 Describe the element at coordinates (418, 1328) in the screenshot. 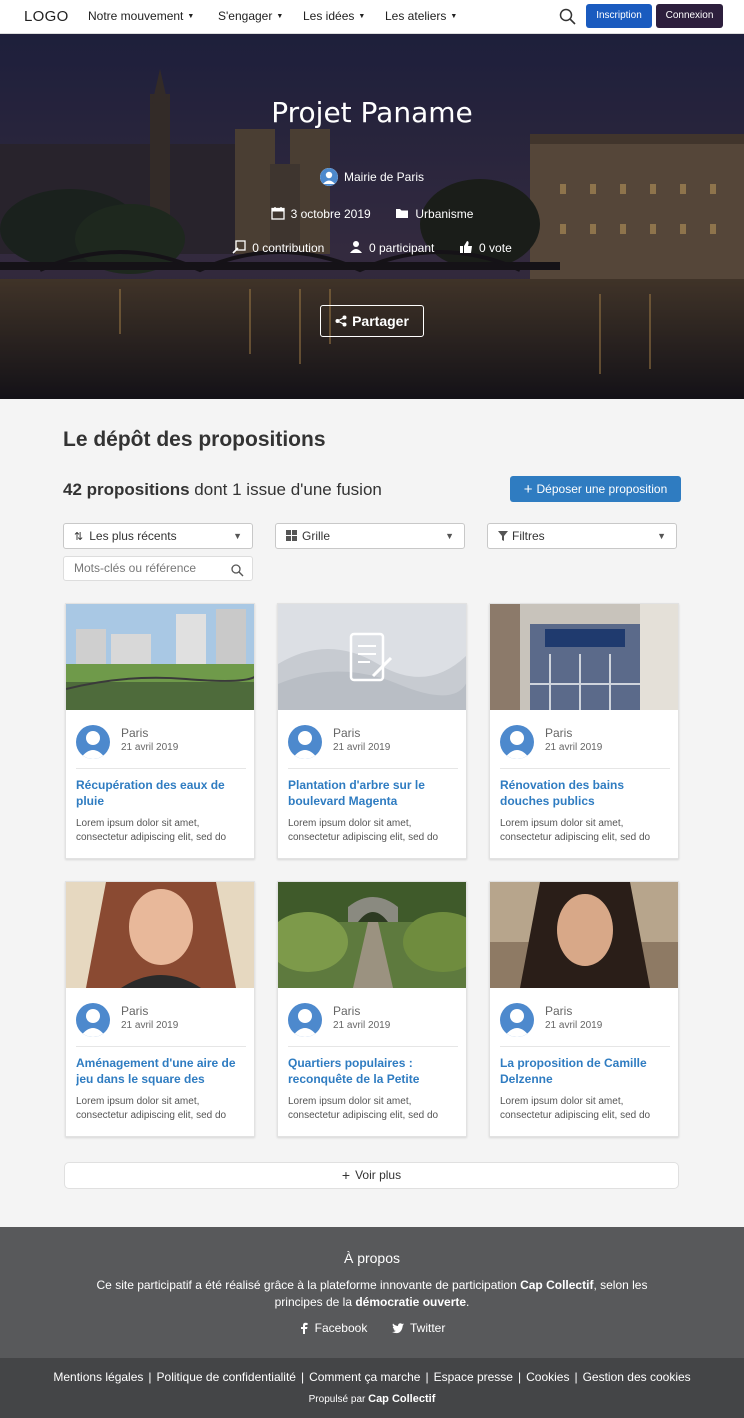

I see `twitter-link: Twitter` at that location.